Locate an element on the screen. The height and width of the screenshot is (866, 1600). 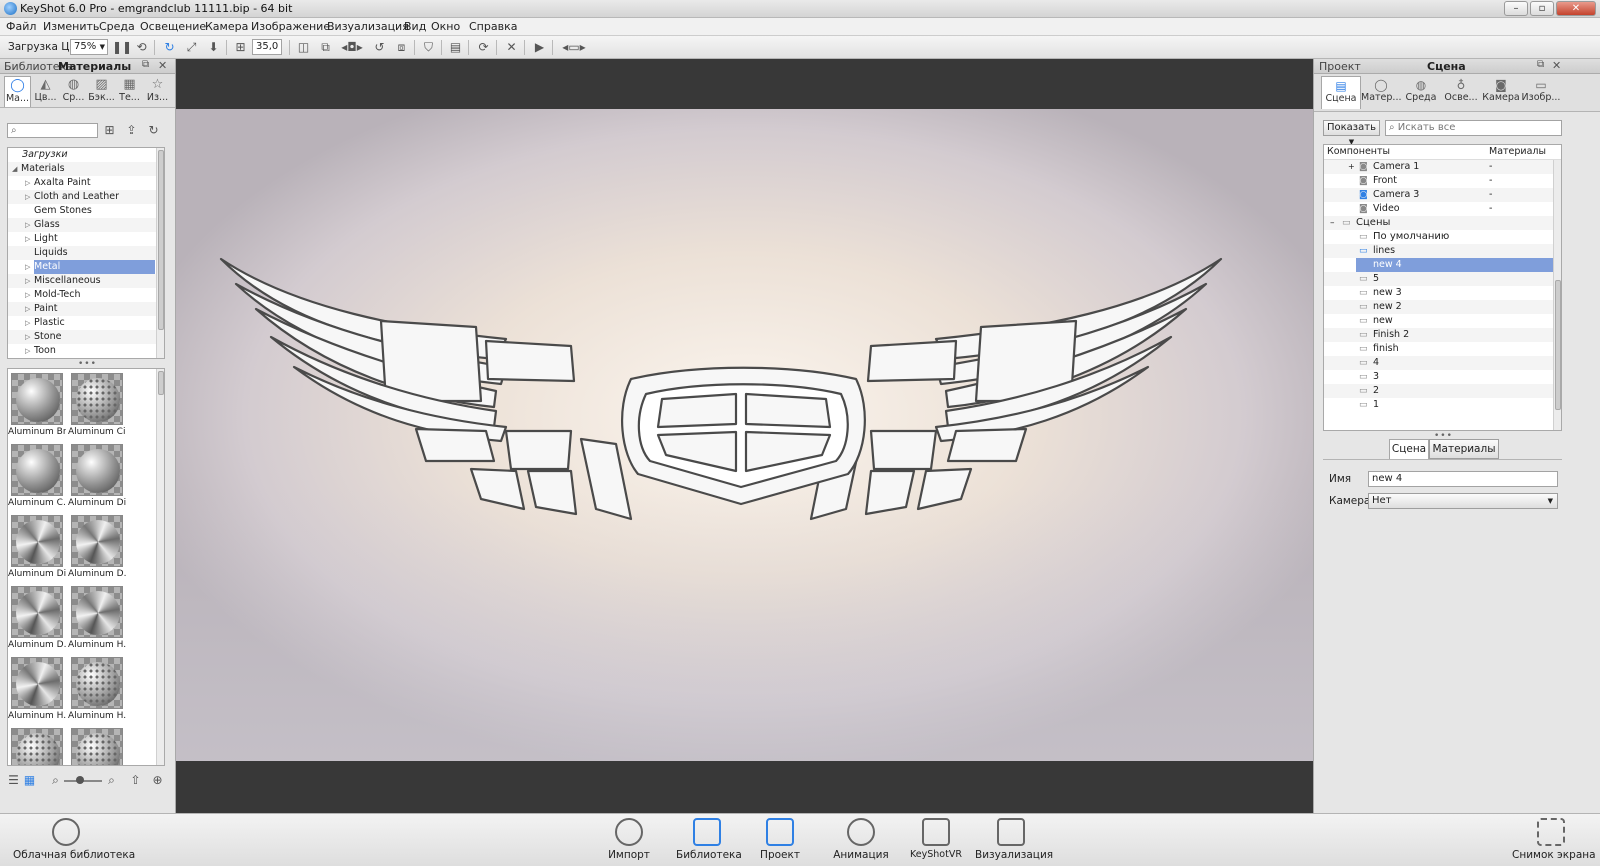
library-search-input: ⌕ is located at coordinates (52, 130).